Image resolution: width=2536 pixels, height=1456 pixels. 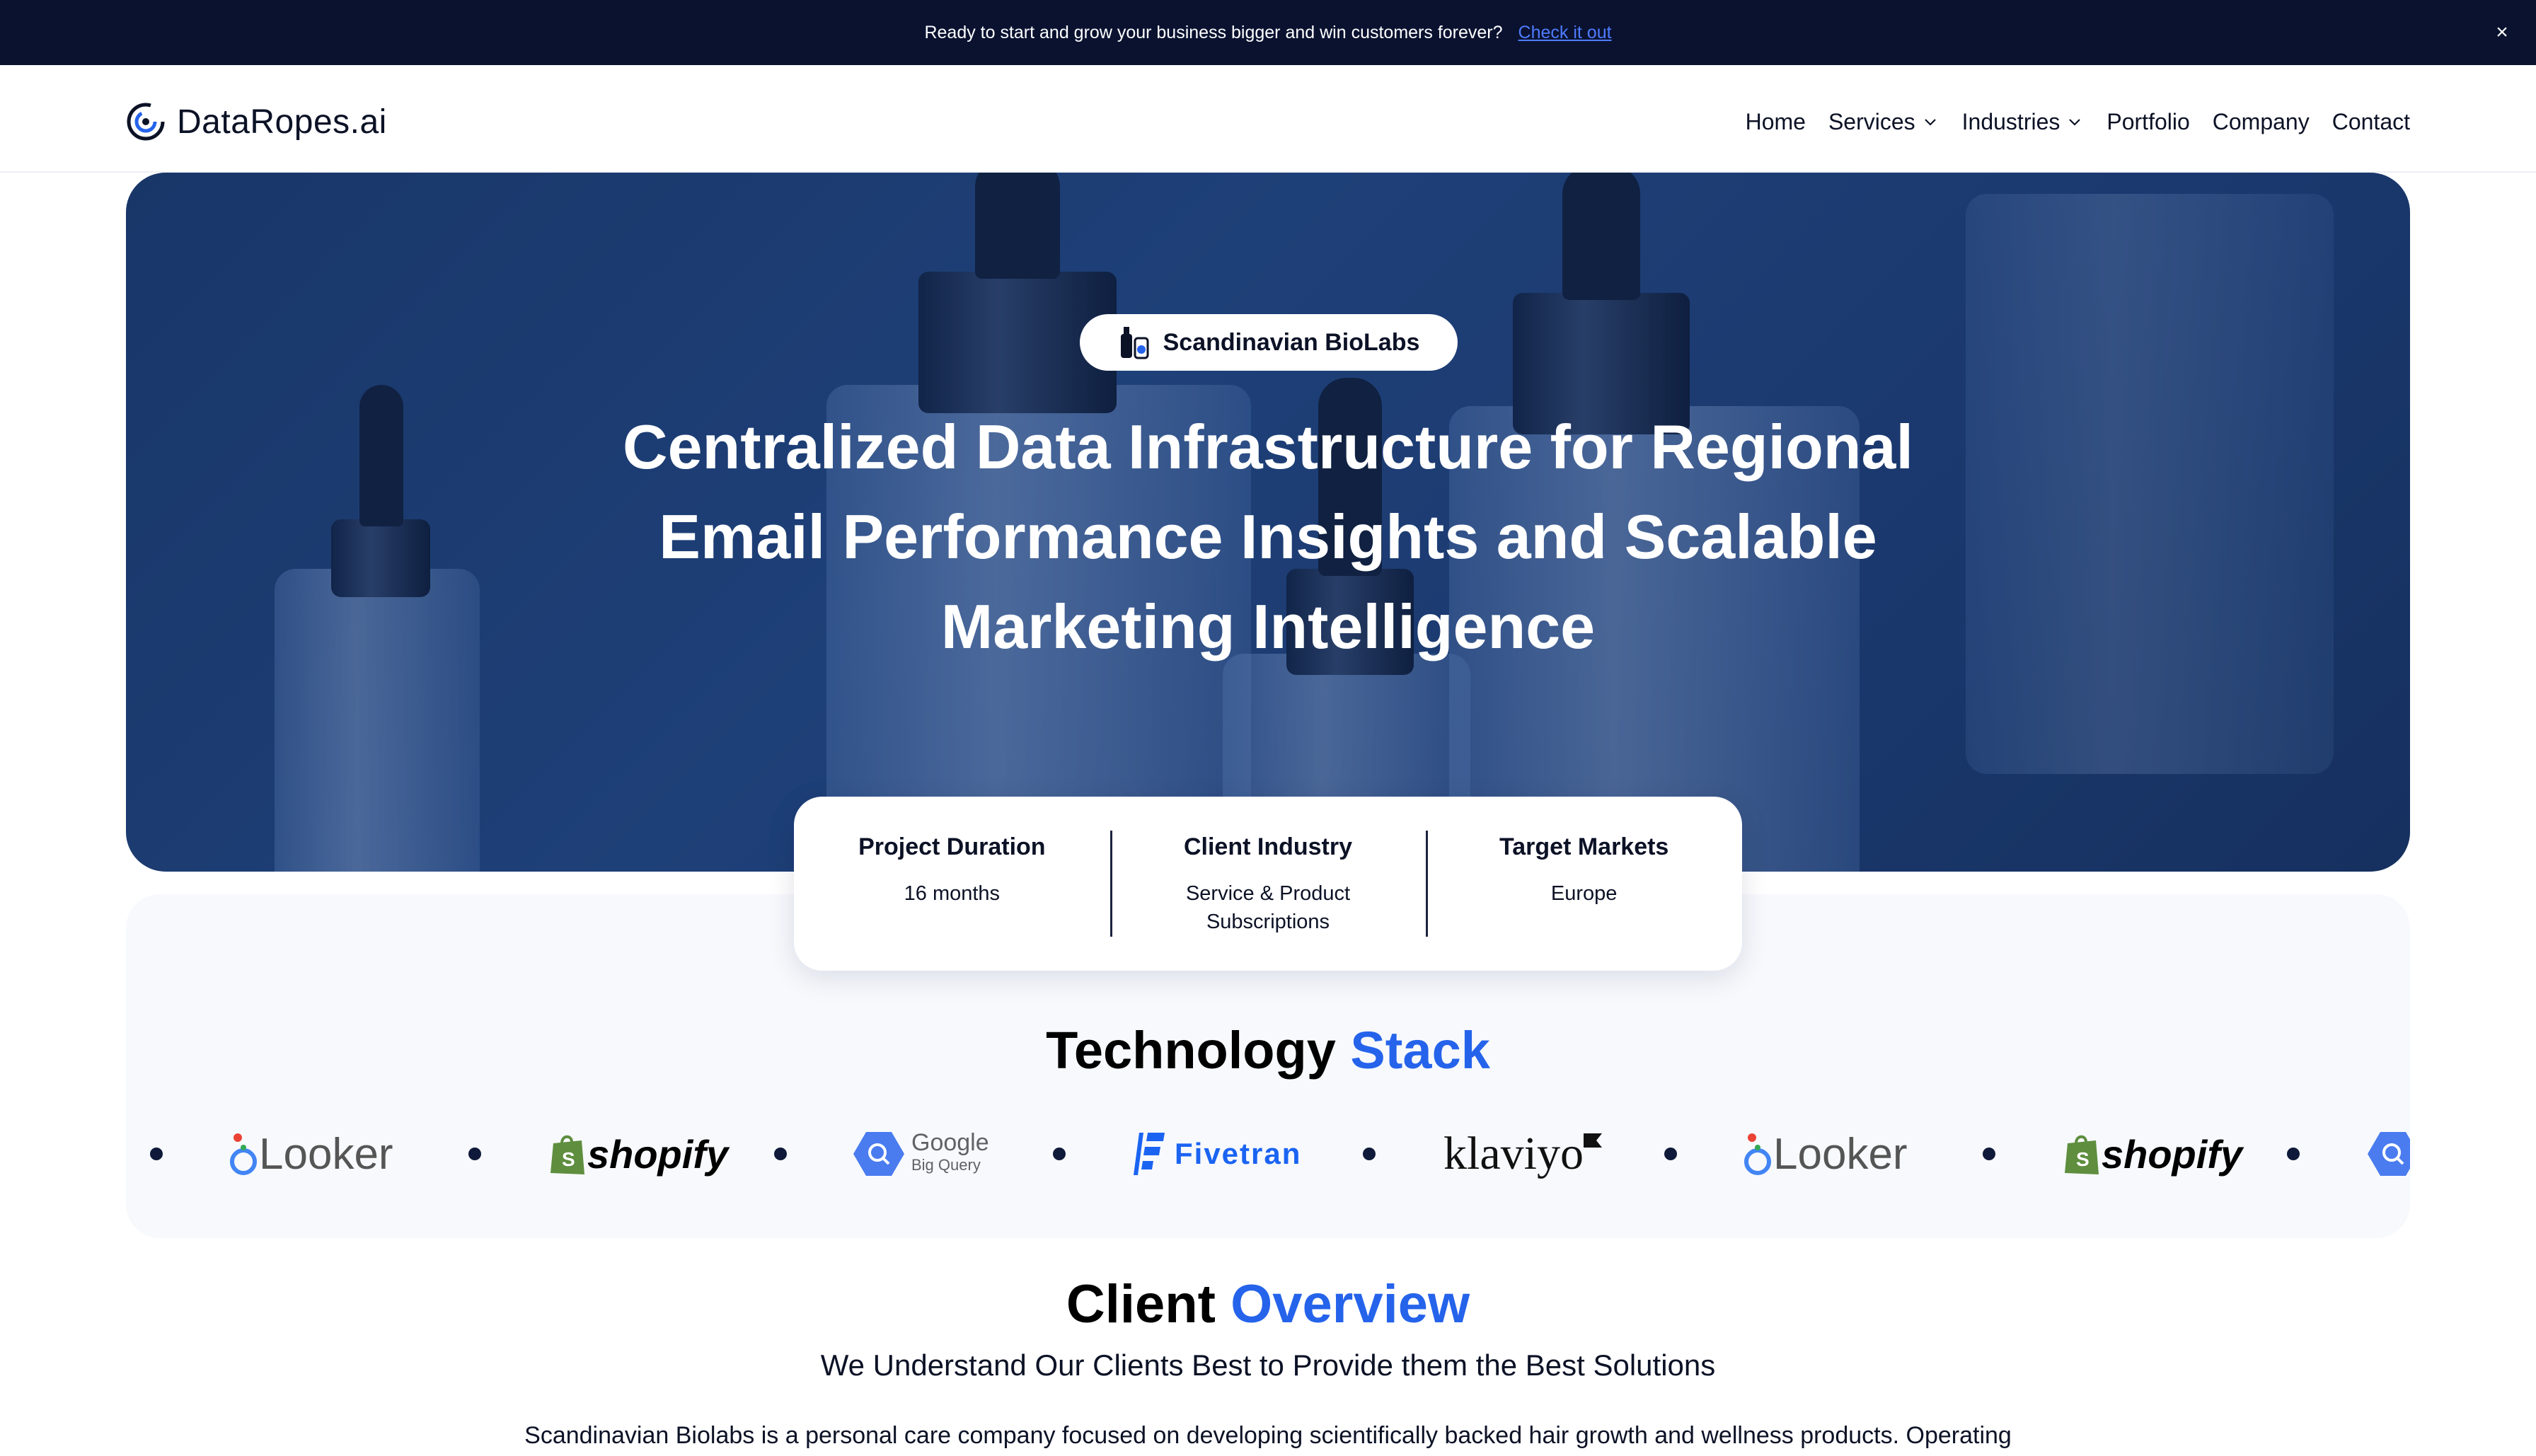 What do you see at coordinates (1268, 907) in the screenshot?
I see `client-industry-value: Service & Product Subscriptions` at bounding box center [1268, 907].